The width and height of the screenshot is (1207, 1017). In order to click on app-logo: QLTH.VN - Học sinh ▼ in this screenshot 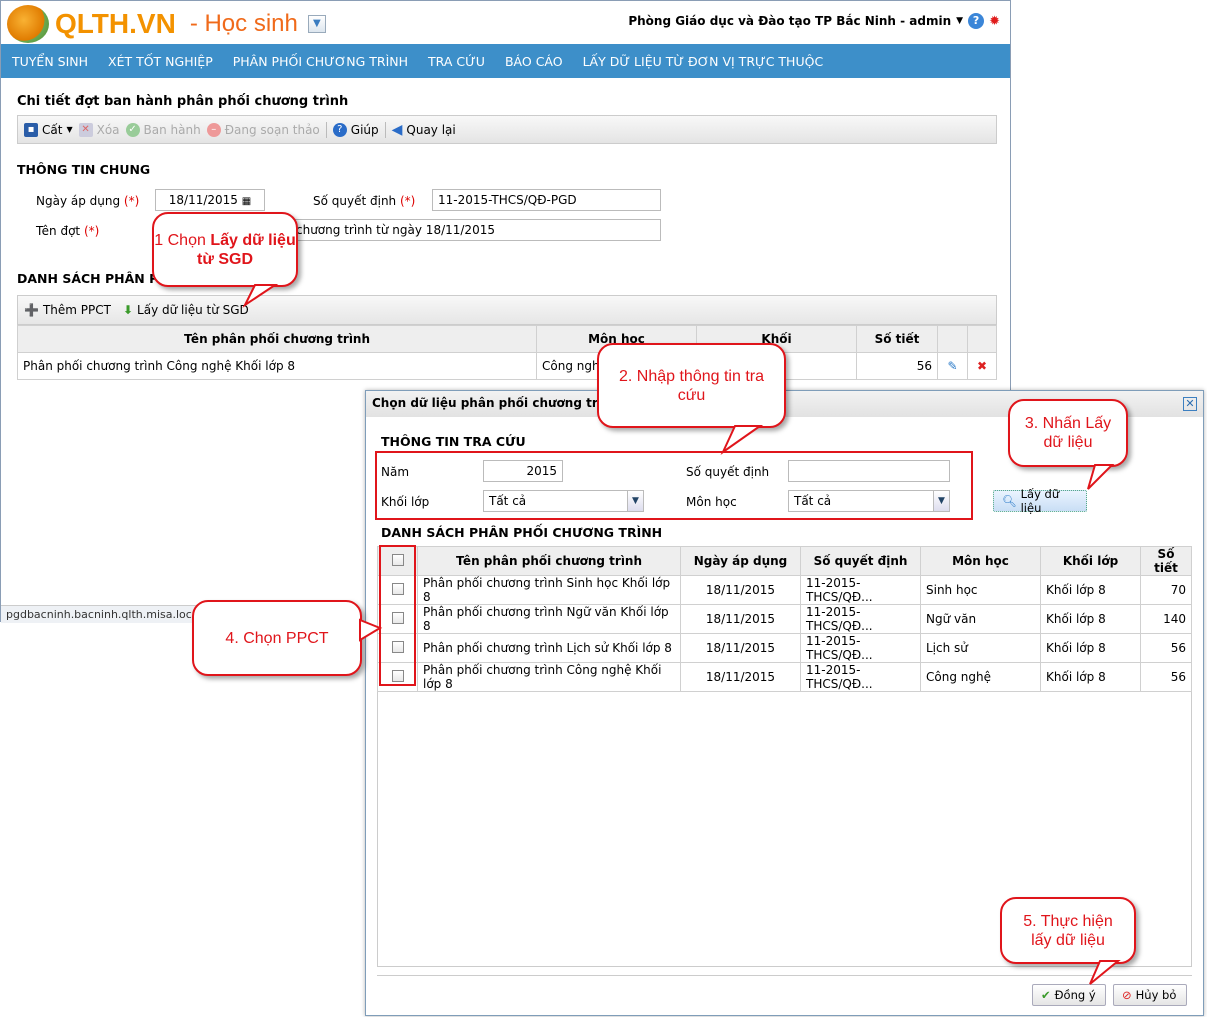, I will do `click(166, 24)`.